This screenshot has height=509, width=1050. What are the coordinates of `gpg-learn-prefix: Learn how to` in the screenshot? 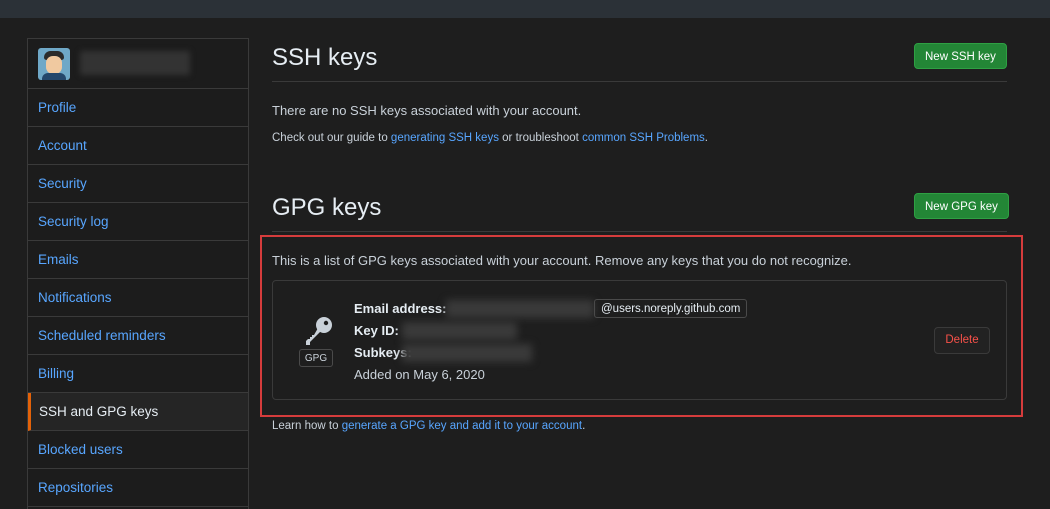 It's located at (307, 426).